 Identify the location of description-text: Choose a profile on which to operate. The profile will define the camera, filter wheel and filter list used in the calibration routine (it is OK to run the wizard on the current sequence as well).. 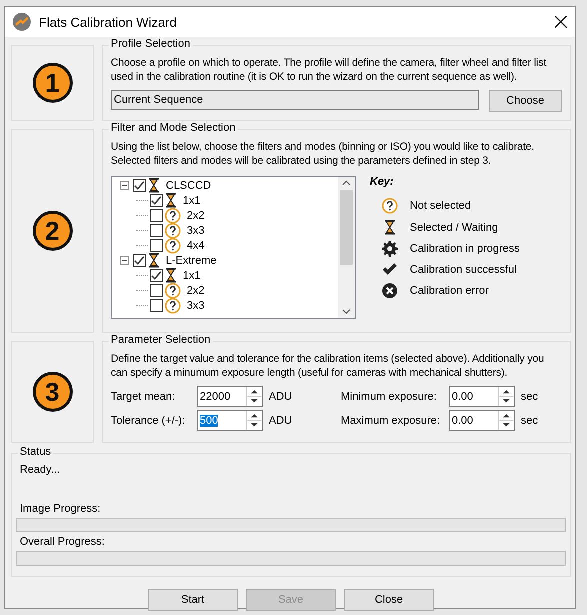
(329, 70).